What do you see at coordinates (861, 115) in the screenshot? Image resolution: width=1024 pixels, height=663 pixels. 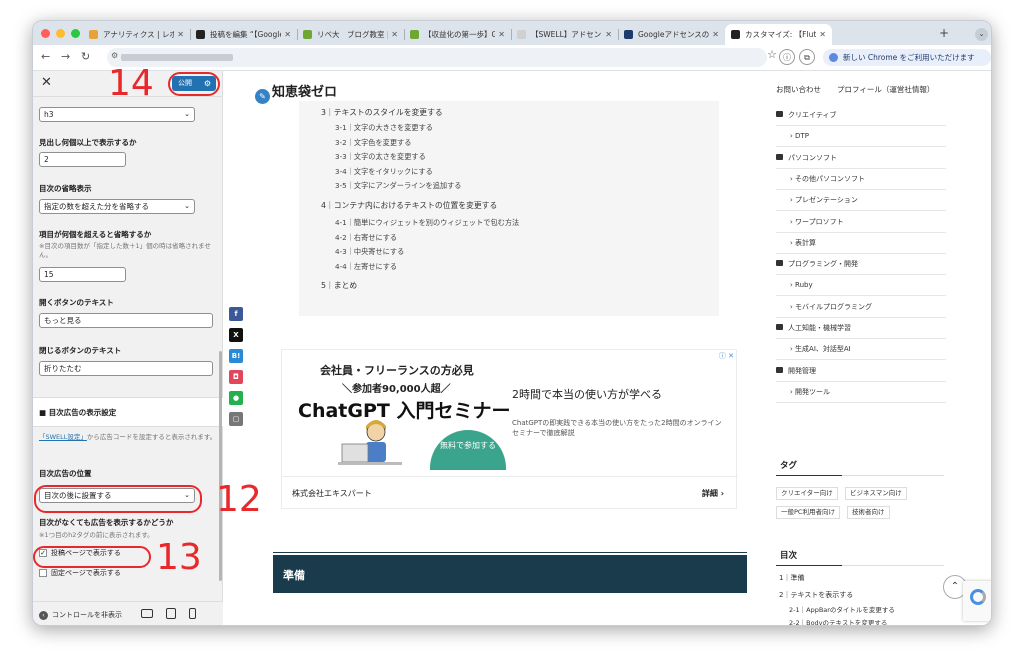 I see `category-item: クリエイティブ` at bounding box center [861, 115].